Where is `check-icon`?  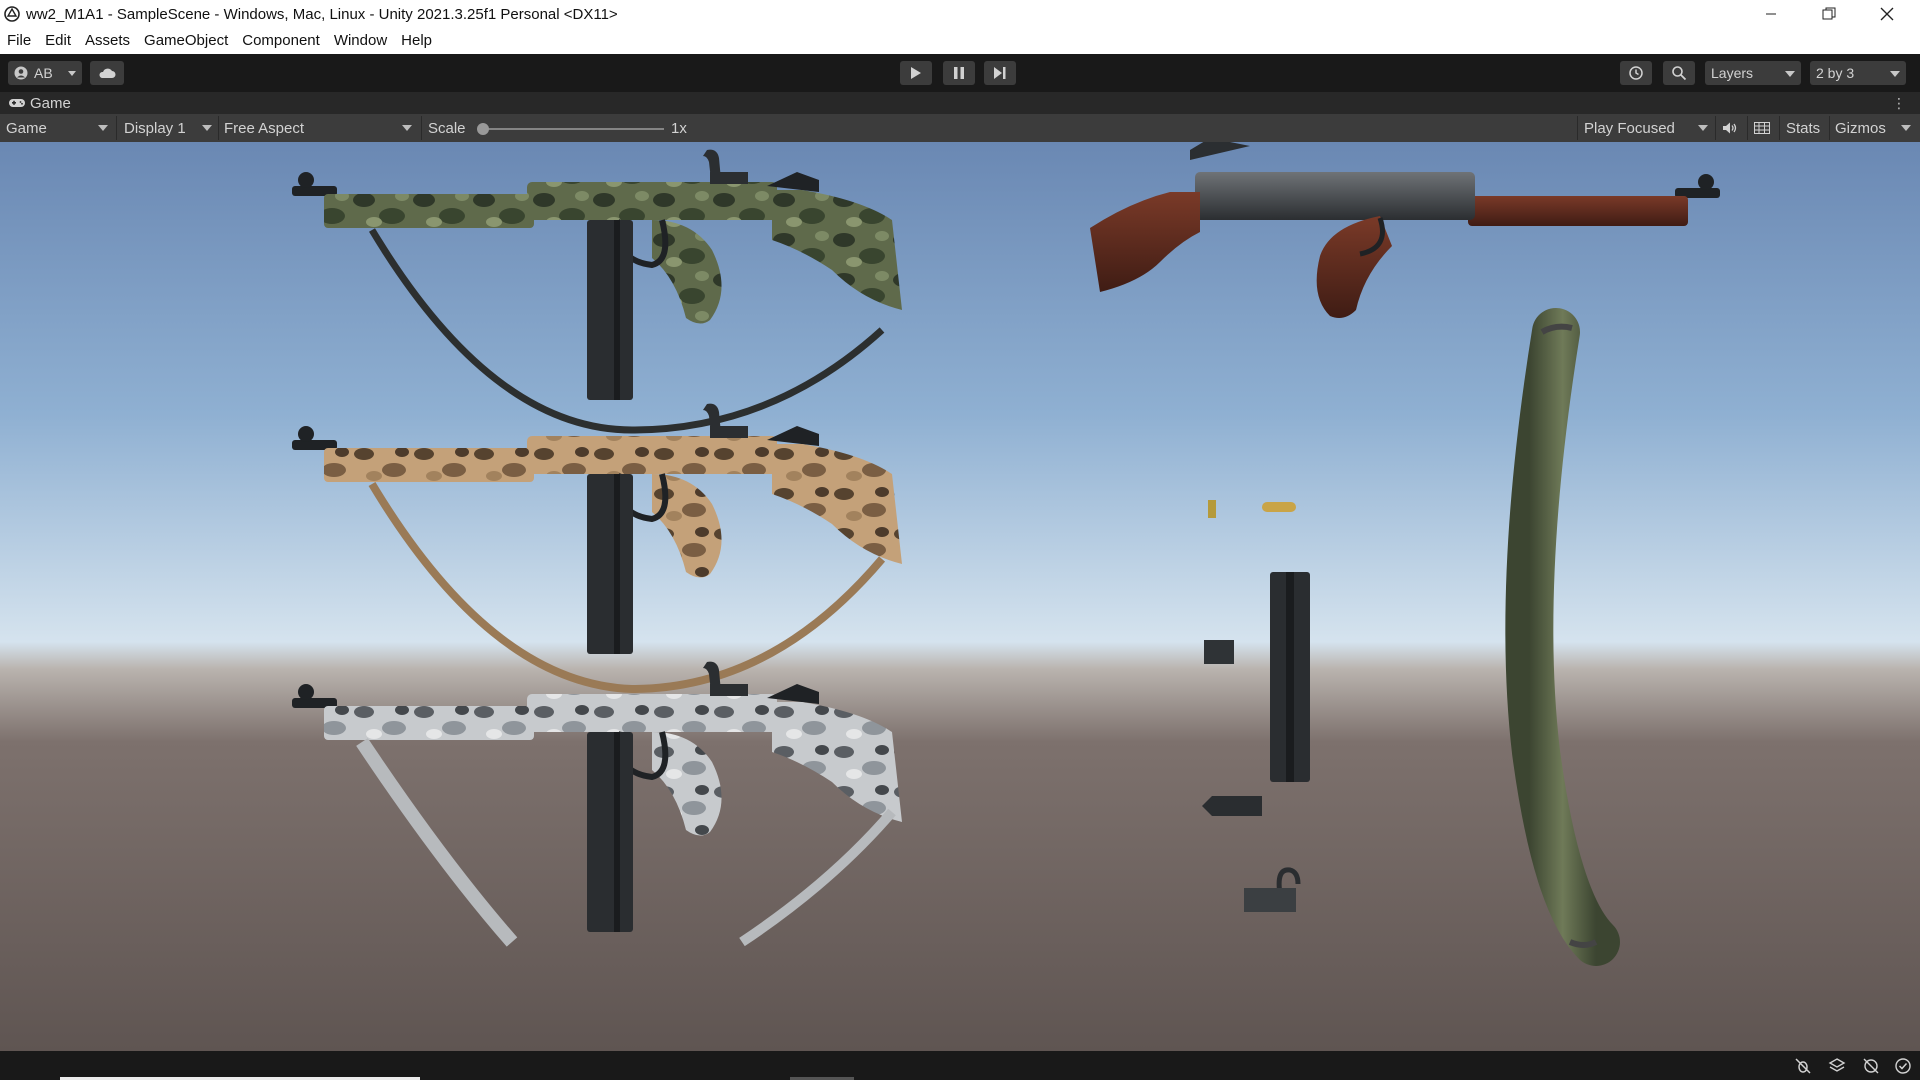
check-icon is located at coordinates (1903, 1066).